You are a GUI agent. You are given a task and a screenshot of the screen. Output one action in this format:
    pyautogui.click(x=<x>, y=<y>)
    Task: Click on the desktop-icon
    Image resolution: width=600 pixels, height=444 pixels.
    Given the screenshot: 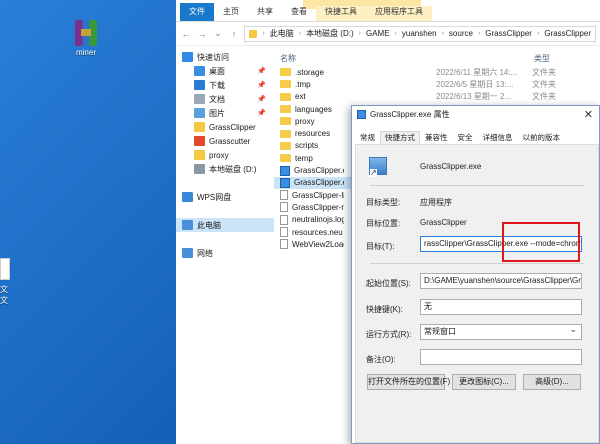 What is the action you would take?
    pyautogui.click(x=199, y=71)
    